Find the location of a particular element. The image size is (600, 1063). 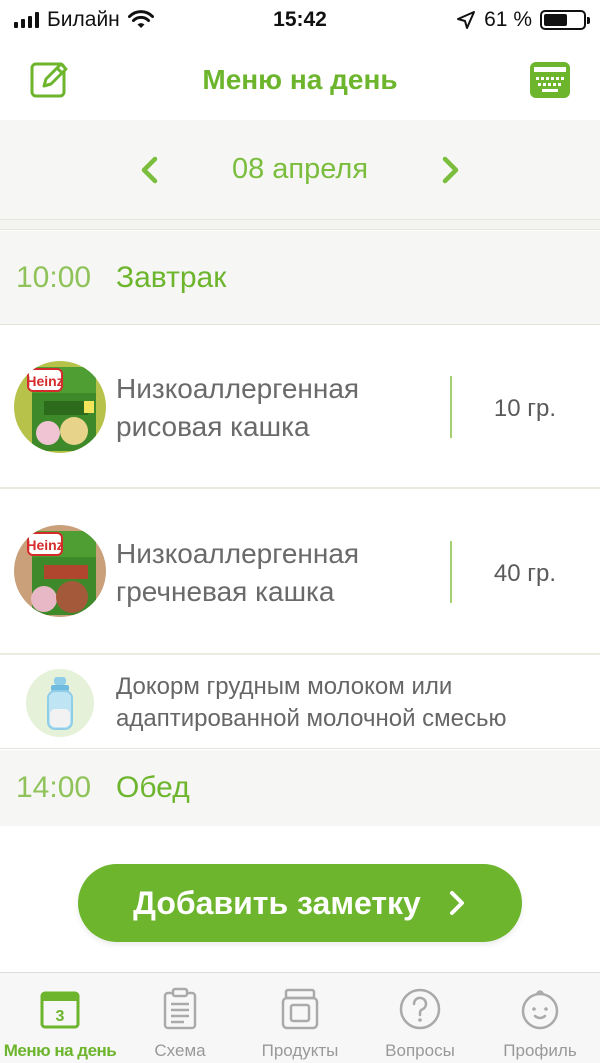

tab-label: Профиль is located at coordinates (540, 1050).